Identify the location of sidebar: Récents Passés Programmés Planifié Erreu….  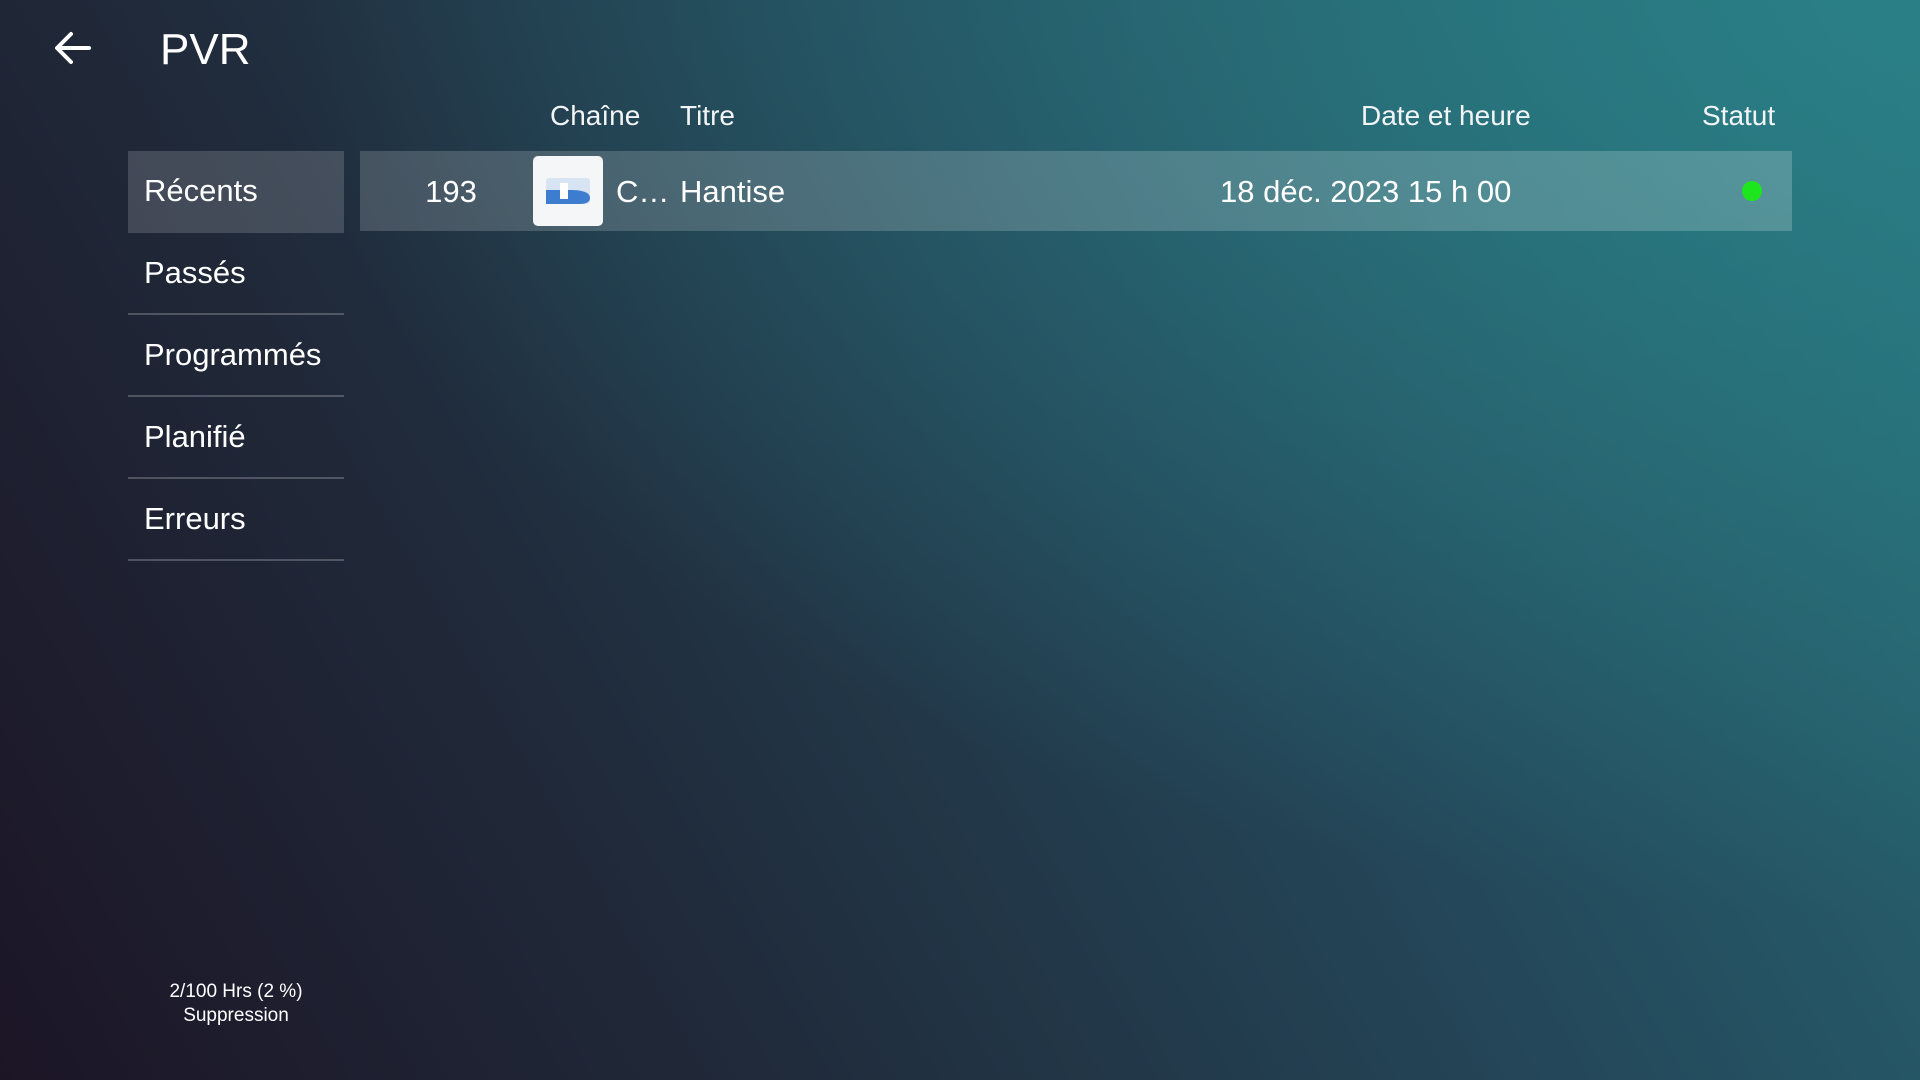
(236, 356).